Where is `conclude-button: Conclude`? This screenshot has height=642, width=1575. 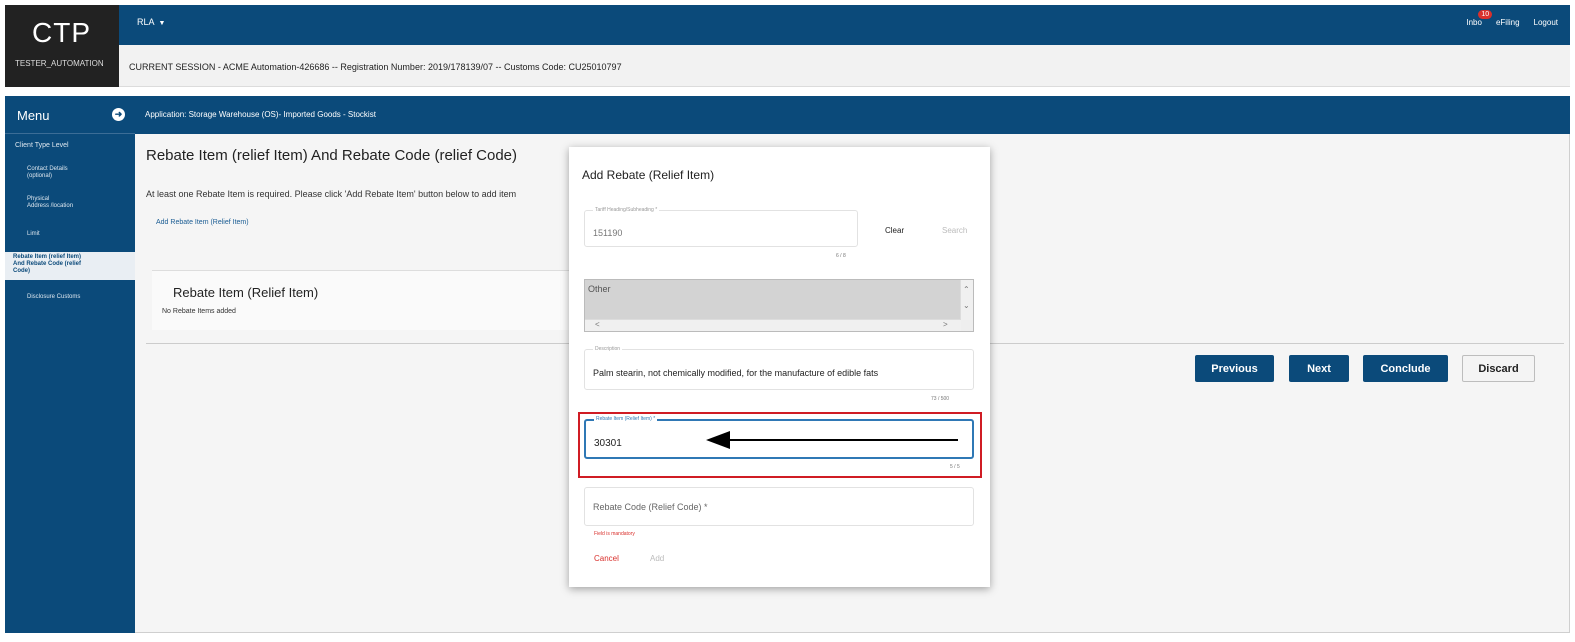 conclude-button: Conclude is located at coordinates (1405, 368).